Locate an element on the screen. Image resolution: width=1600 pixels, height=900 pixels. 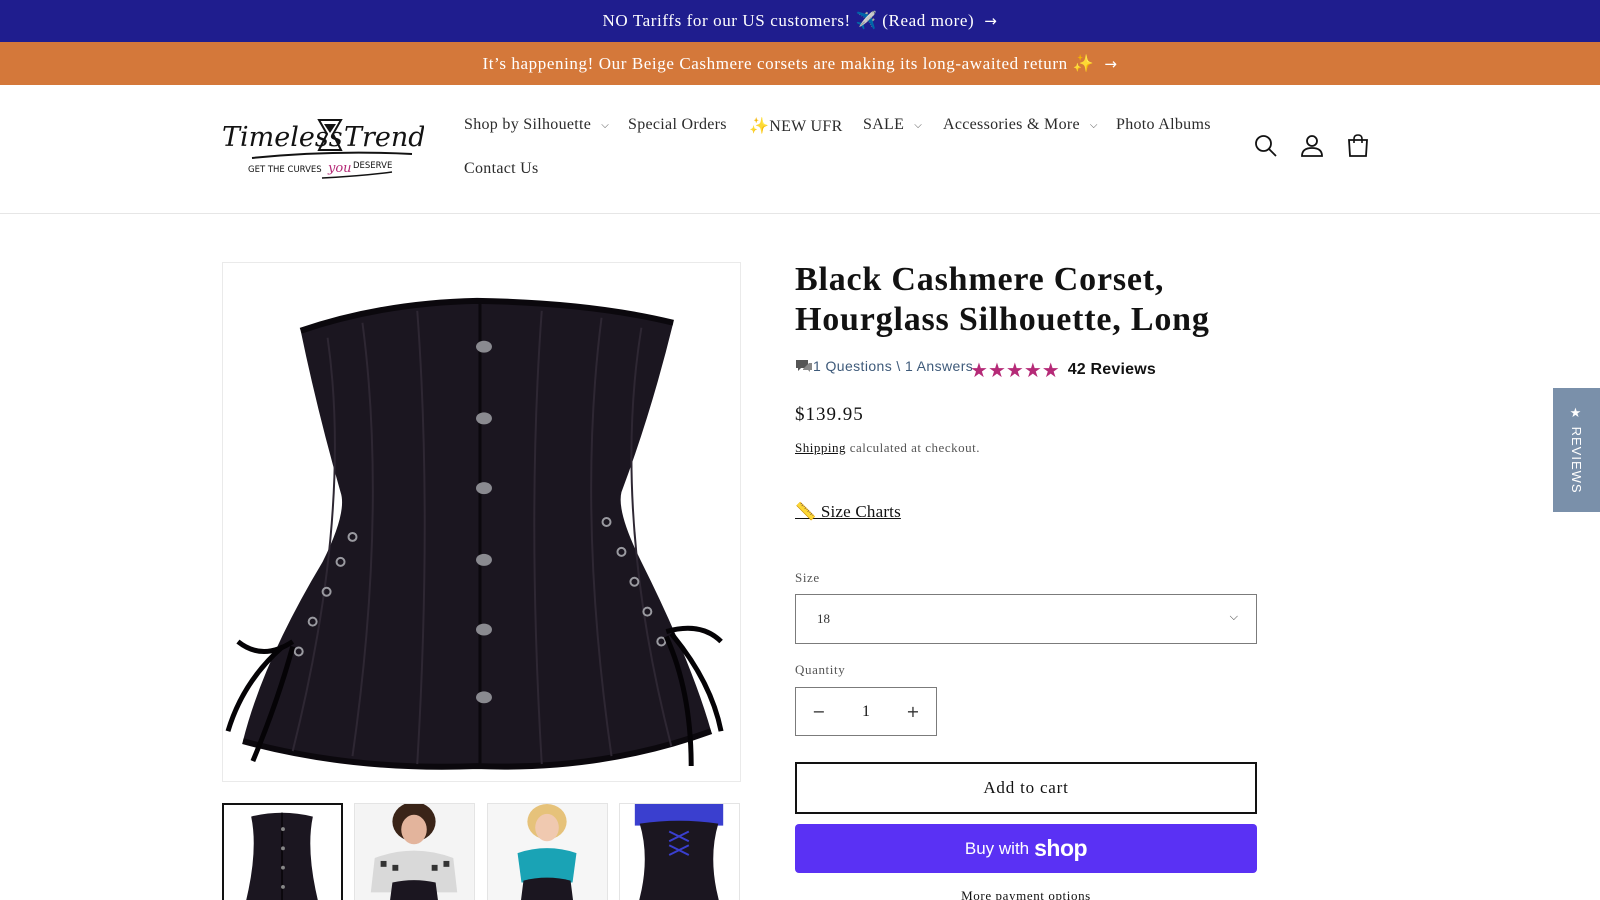
reviews-count: 42 Reviews is located at coordinates (1111, 369).